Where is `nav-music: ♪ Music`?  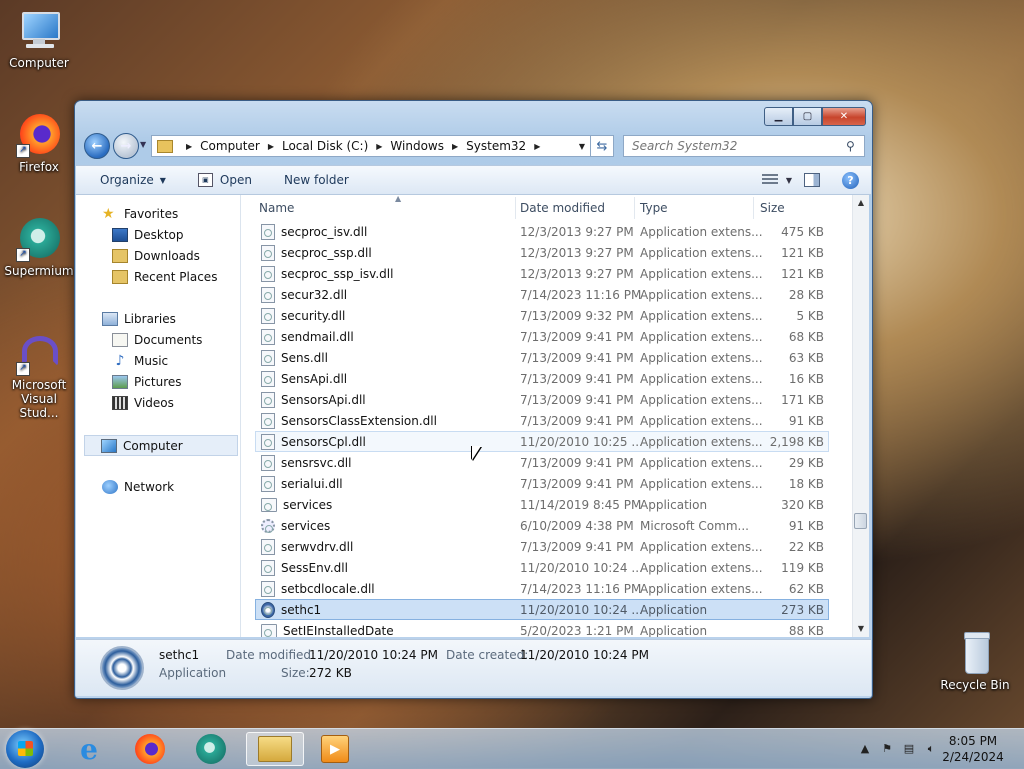
nav-music: ♪ Music is located at coordinates (140, 361).